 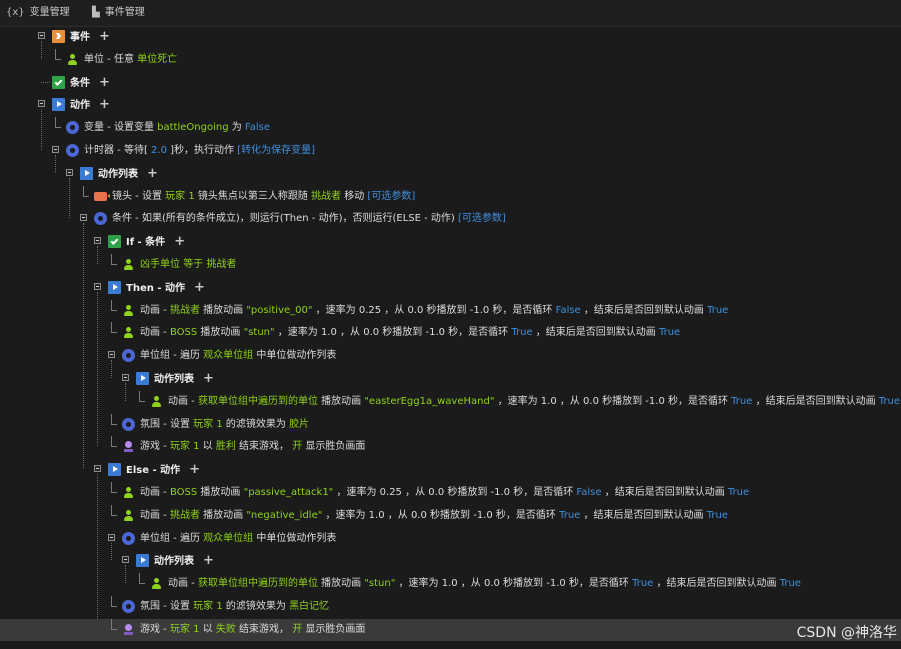 I want to click on tree-row: Else - 动作 +, so click(x=450, y=470).